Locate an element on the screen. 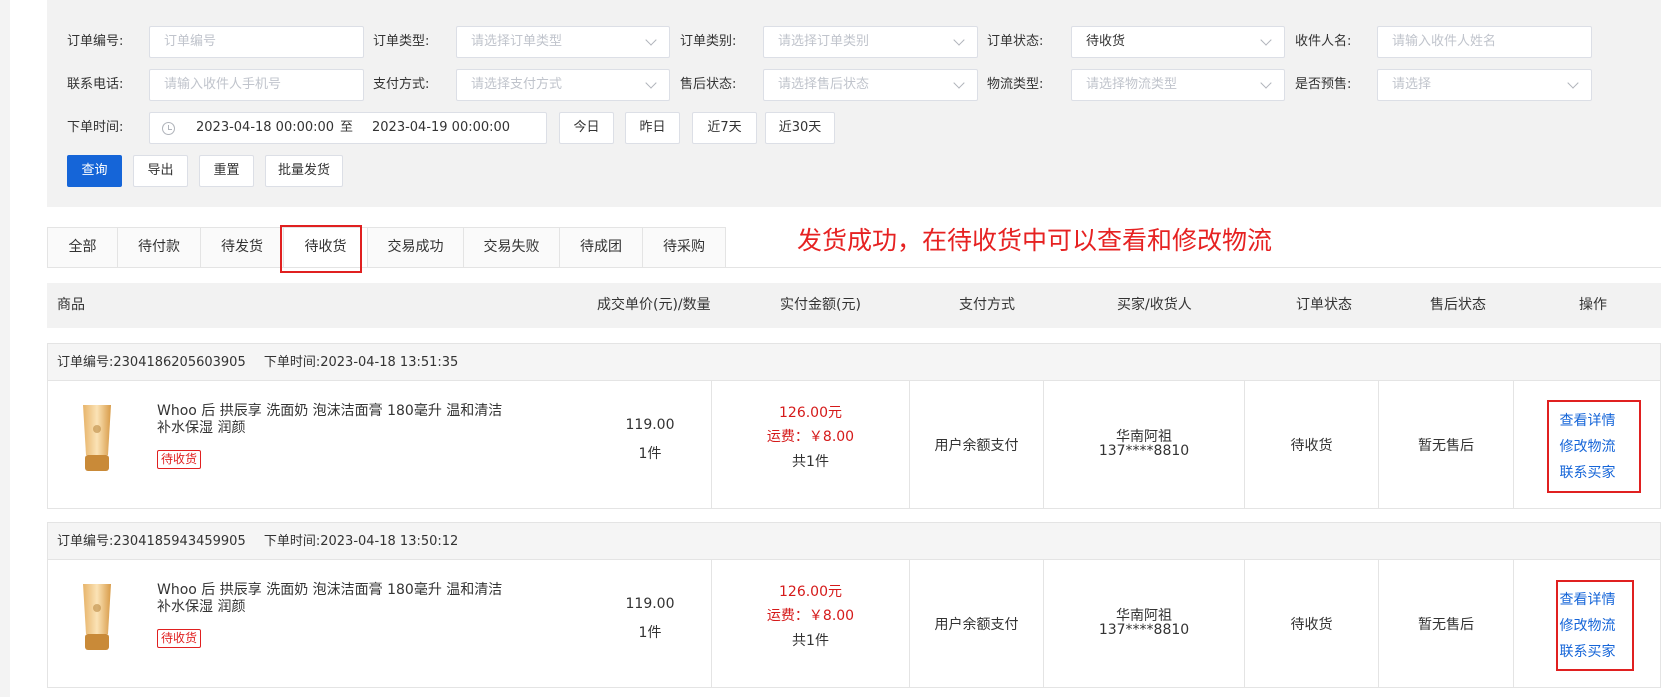 This screenshot has width=1670, height=697. order-no-label: 订单编号: is located at coordinates (95, 41).